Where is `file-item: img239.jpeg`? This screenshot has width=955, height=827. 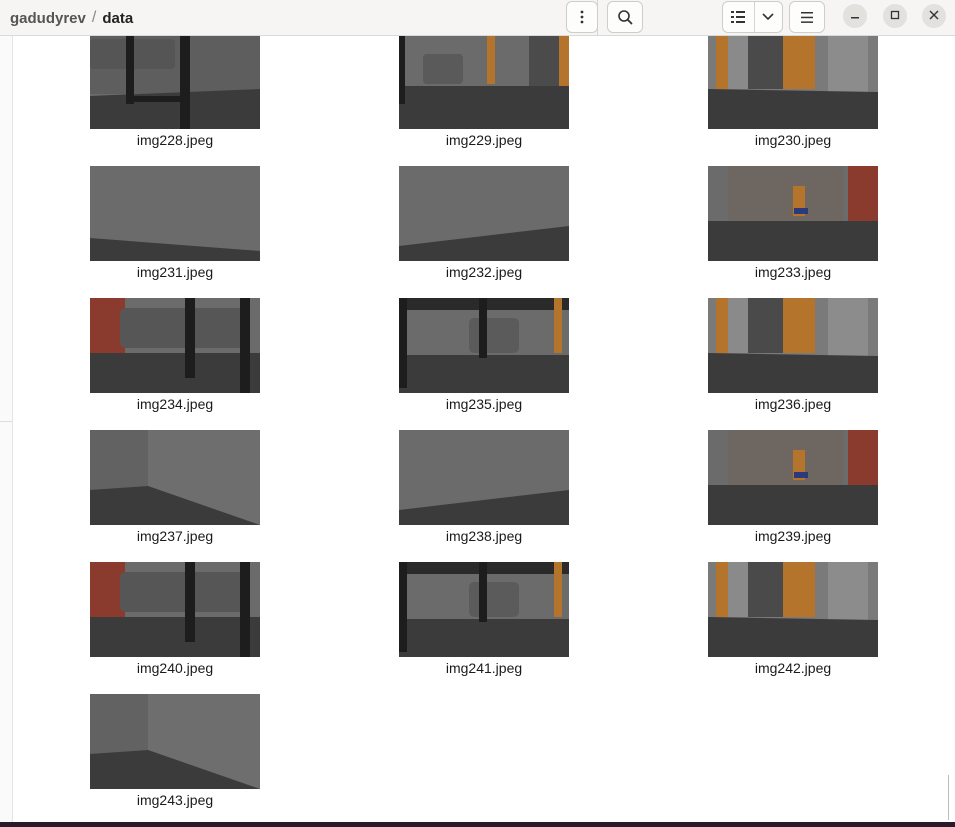
file-item: img239.jpeg is located at coordinates (793, 487).